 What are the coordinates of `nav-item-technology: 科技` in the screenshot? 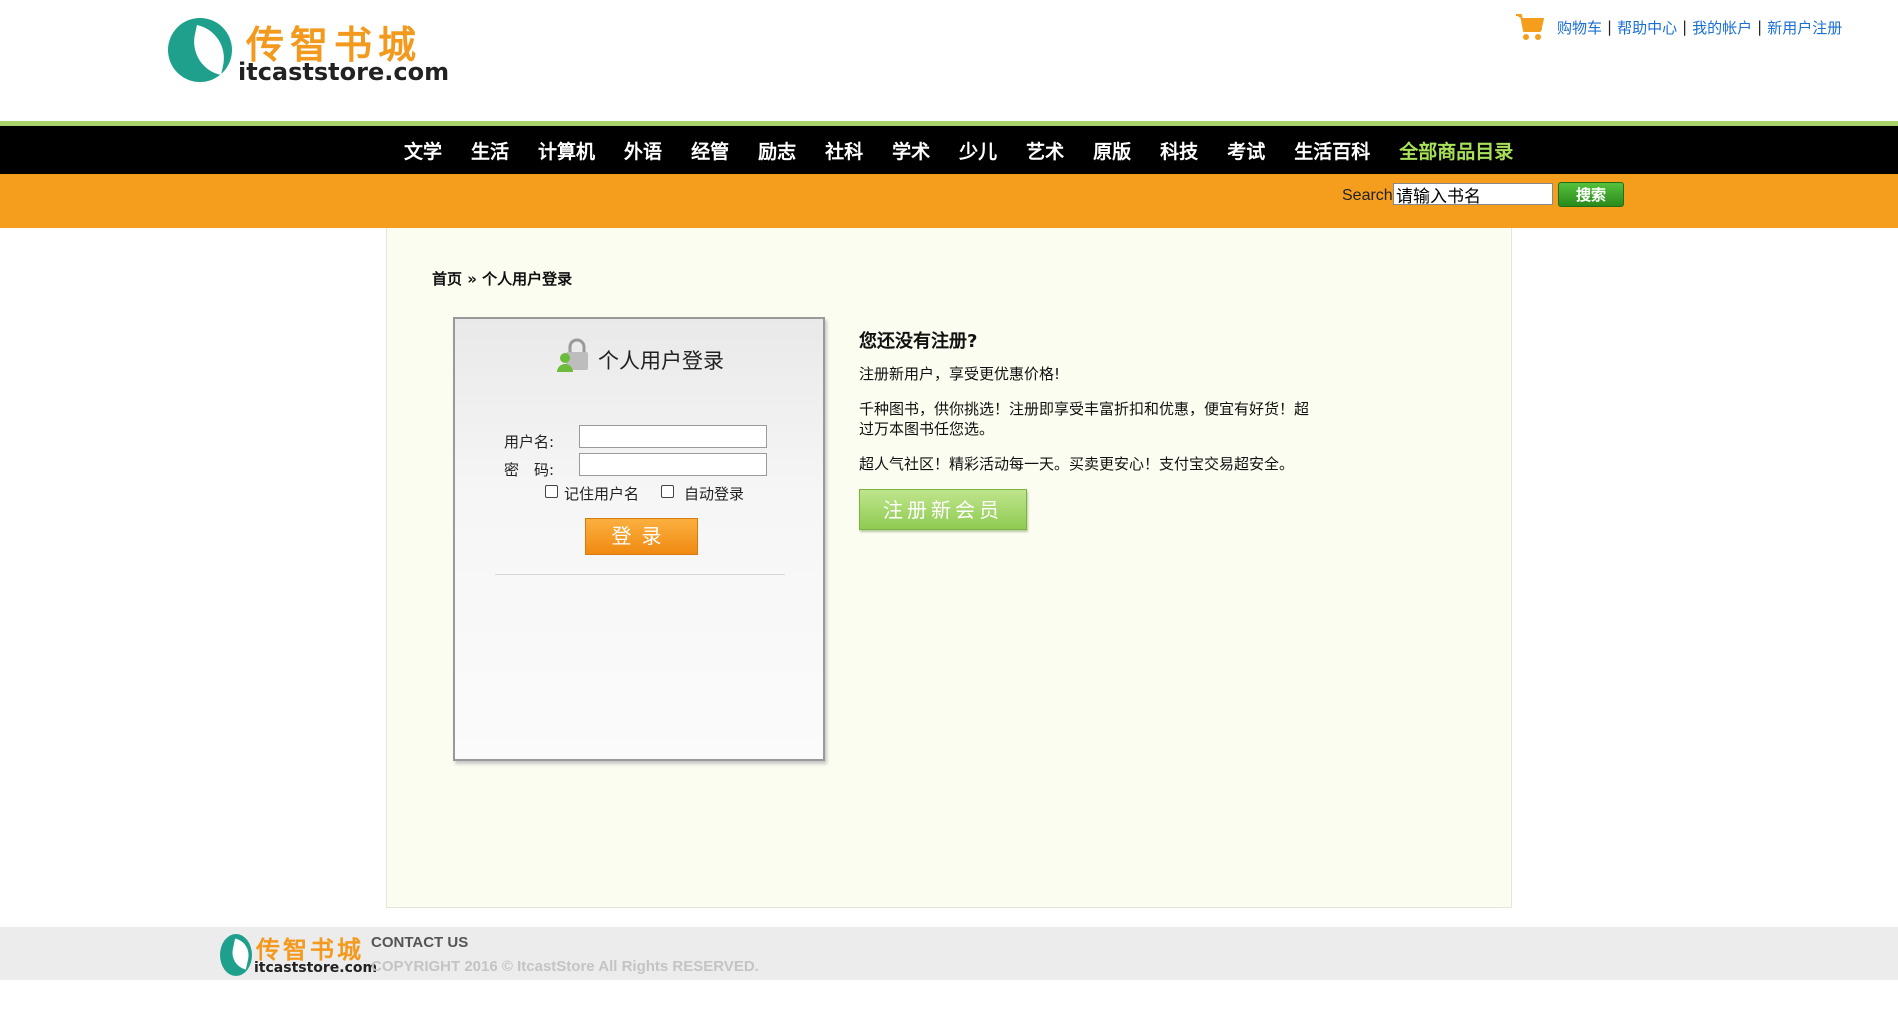 It's located at (1179, 150).